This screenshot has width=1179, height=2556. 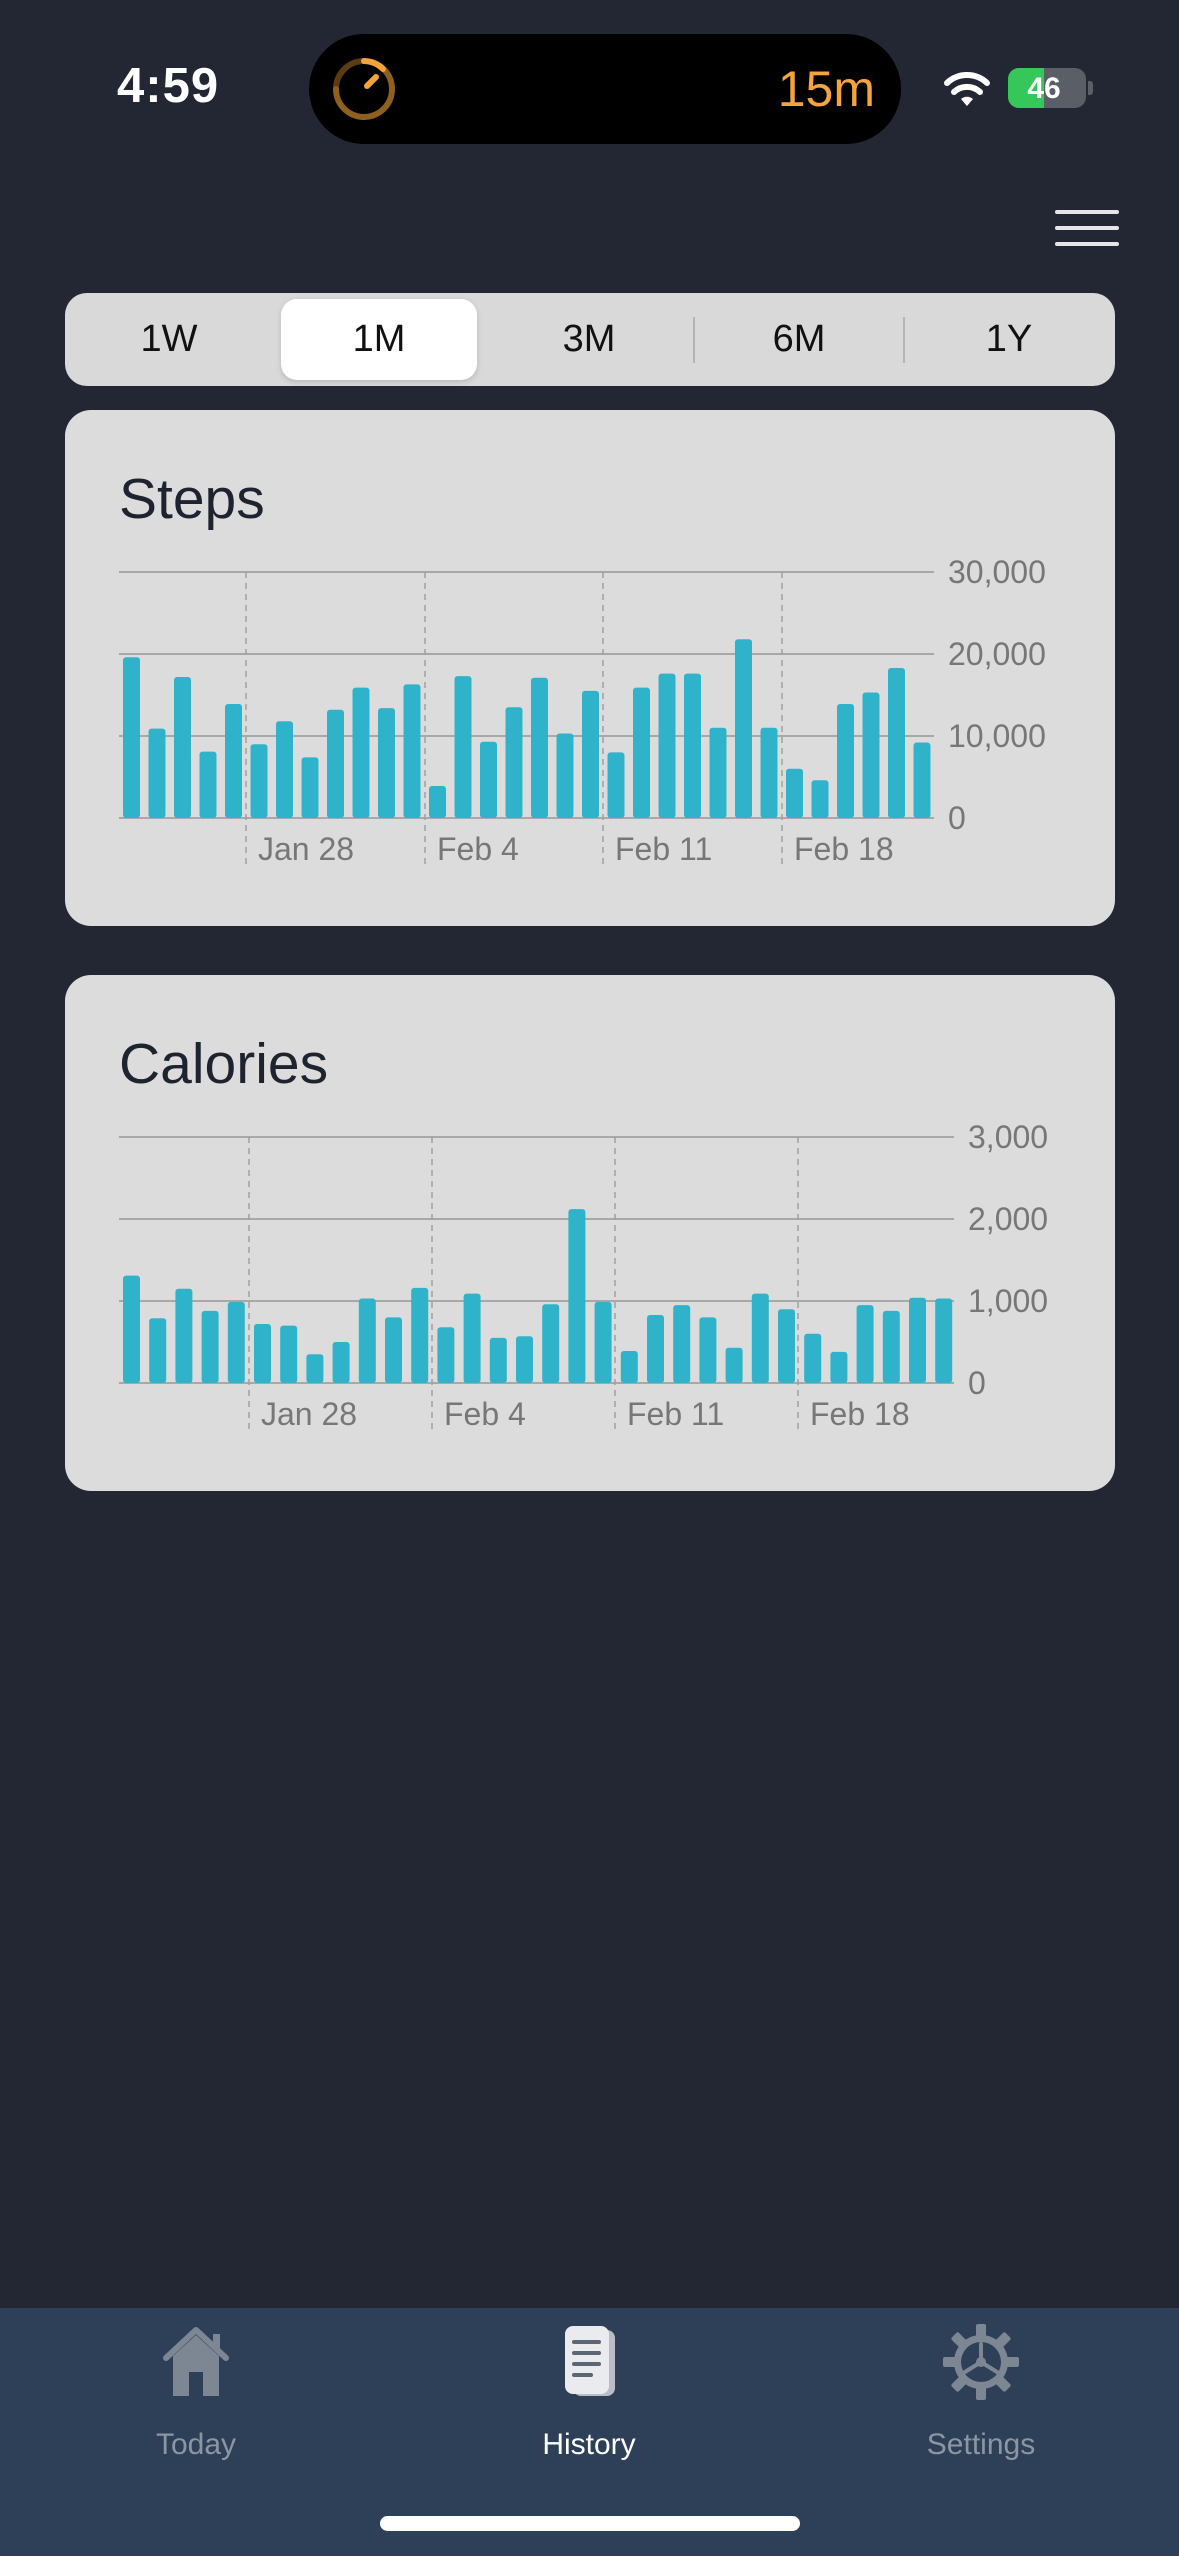 I want to click on status-time: 4:59, so click(x=168, y=86).